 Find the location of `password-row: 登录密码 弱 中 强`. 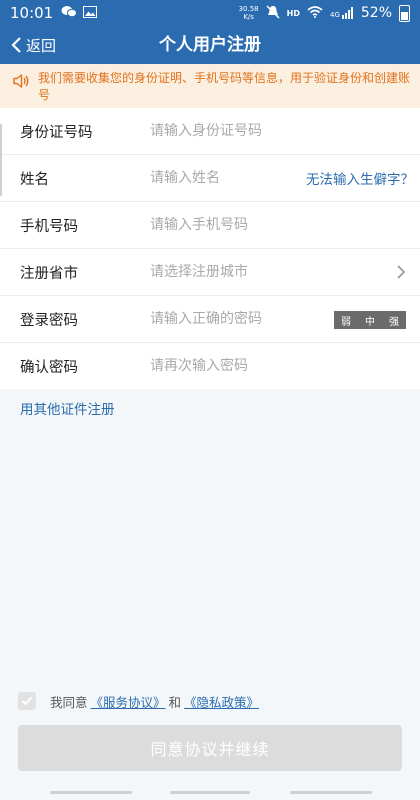

password-row: 登录密码 弱 中 强 is located at coordinates (210, 319).